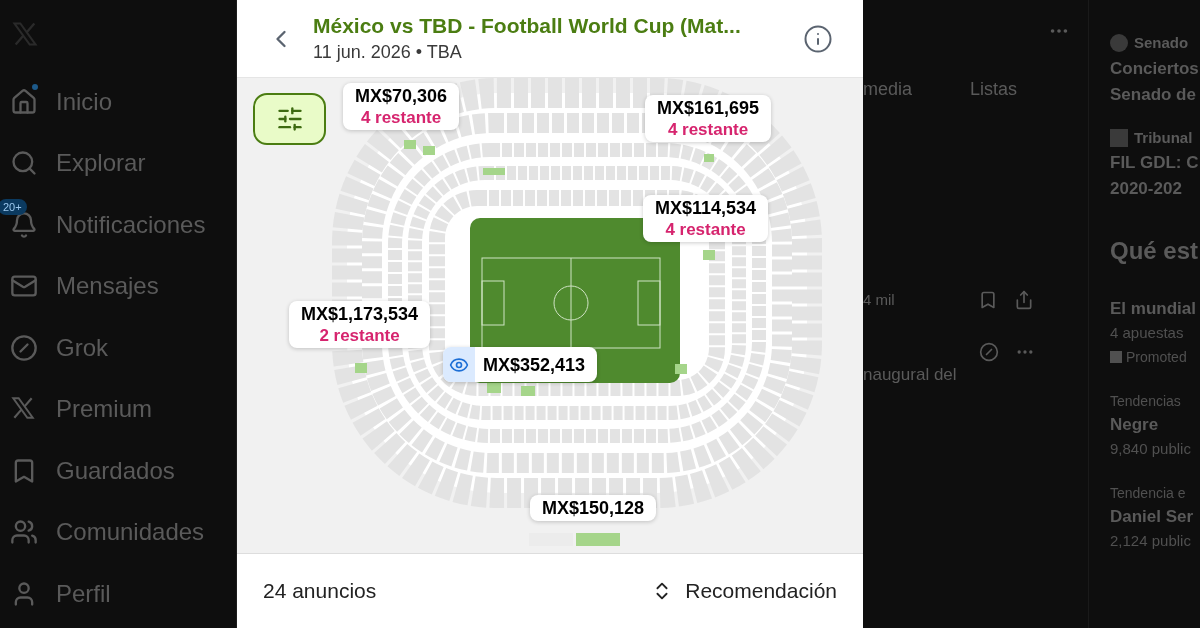 The image size is (1200, 628). Describe the element at coordinates (1156, 357) in the screenshot. I see `promoted-label: Promoted` at that location.